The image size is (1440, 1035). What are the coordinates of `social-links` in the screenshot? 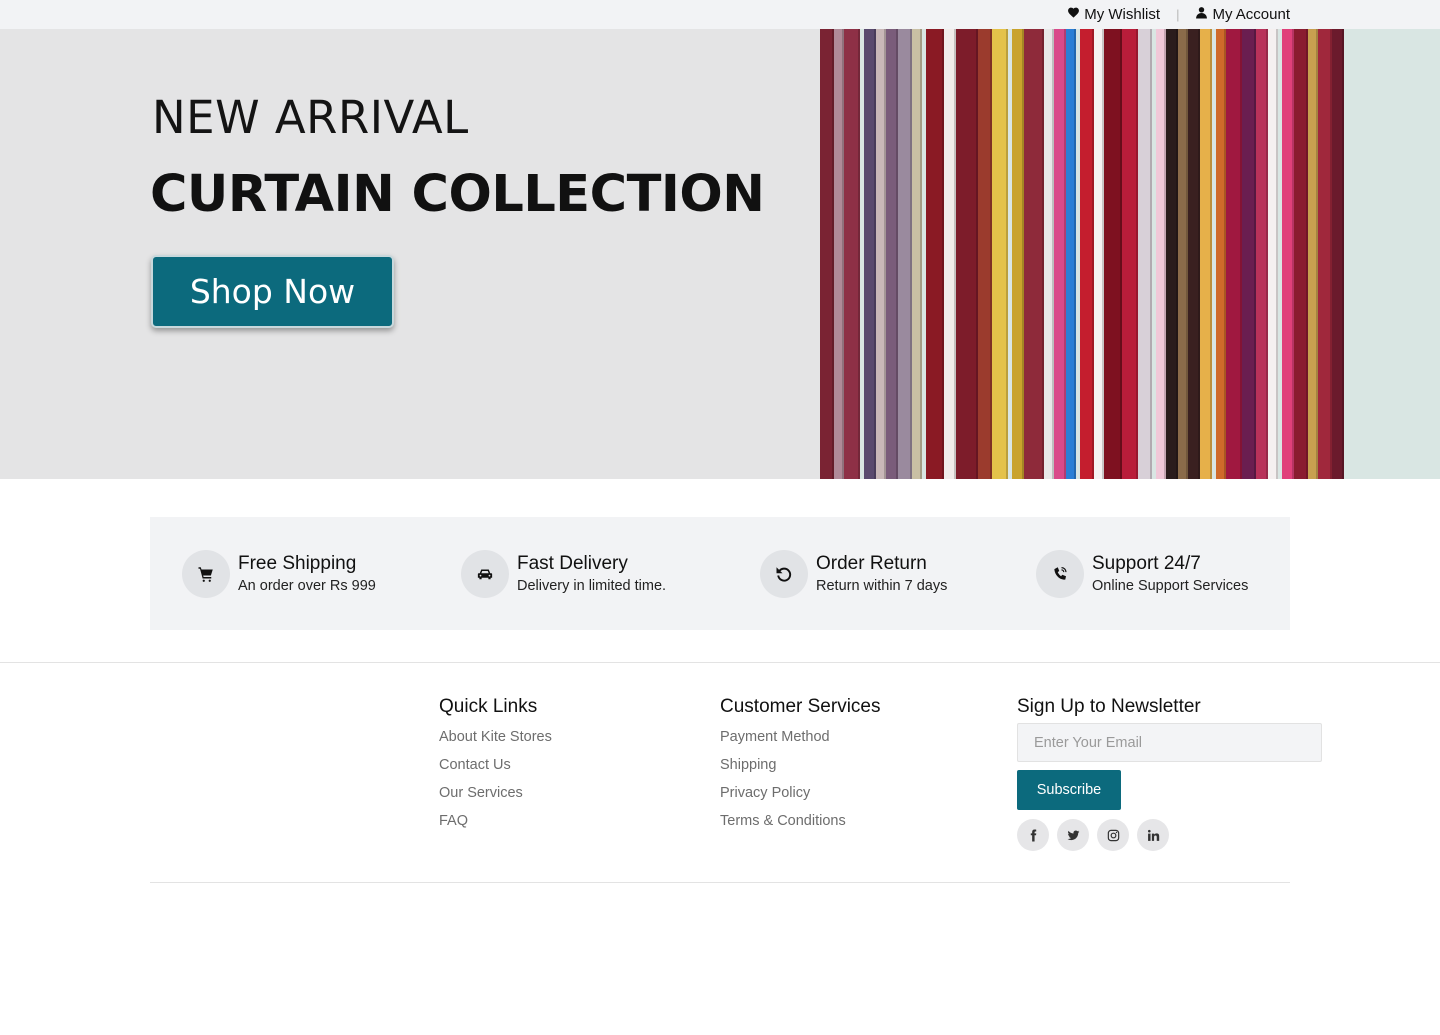 It's located at (1169, 835).